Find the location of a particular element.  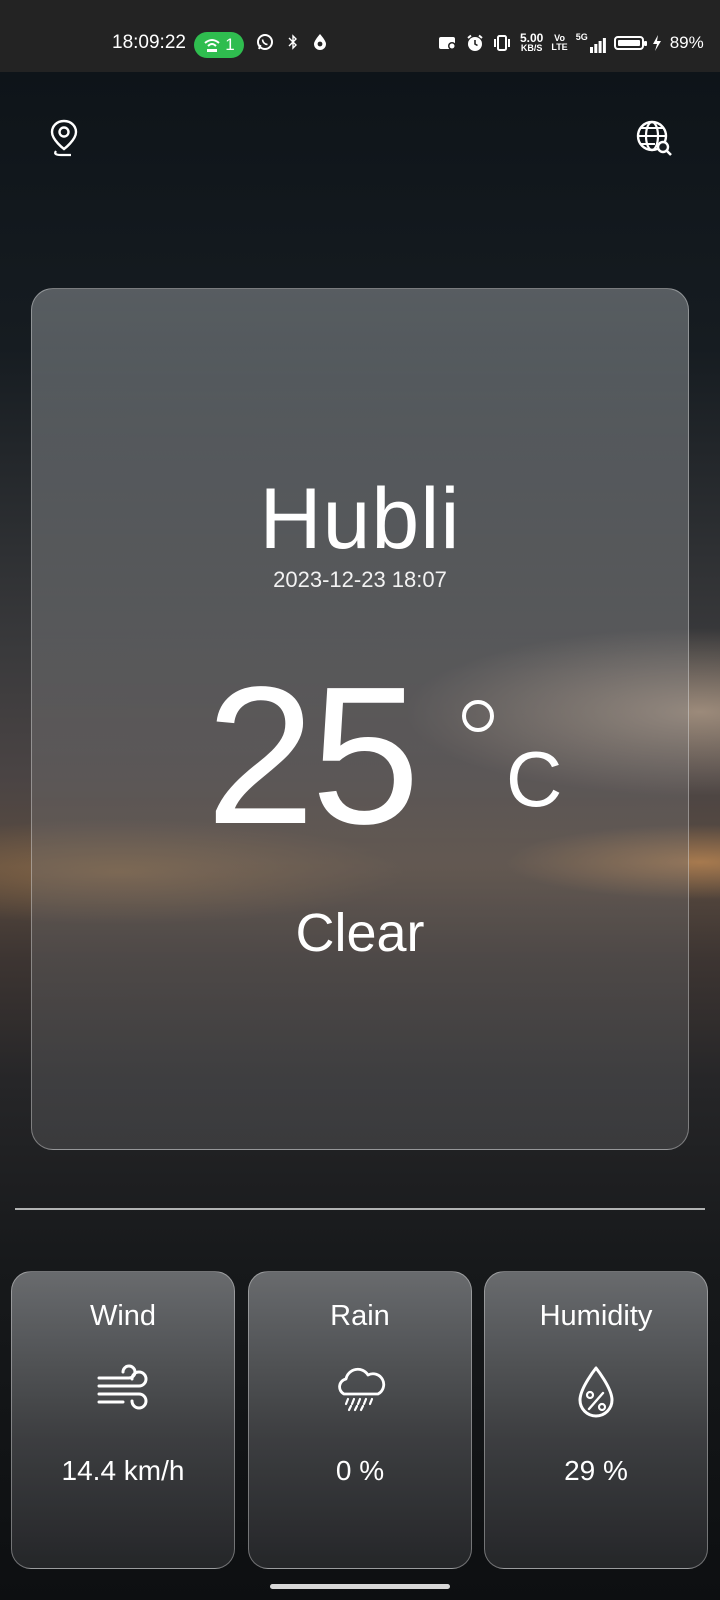

stat-title: Humidity is located at coordinates (596, 1316).